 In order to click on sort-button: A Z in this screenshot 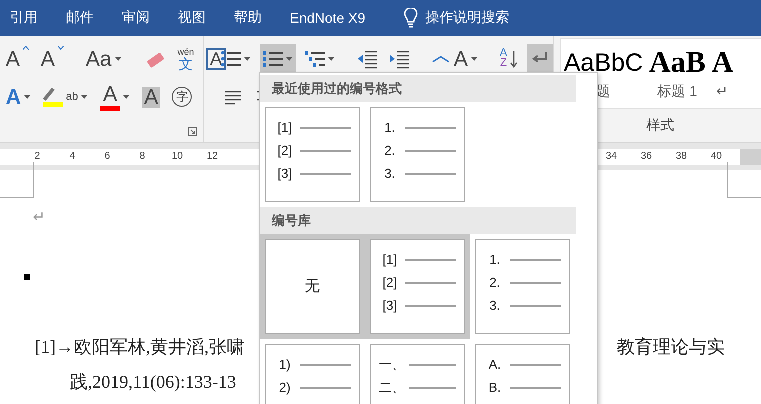, I will do `click(509, 59)`.